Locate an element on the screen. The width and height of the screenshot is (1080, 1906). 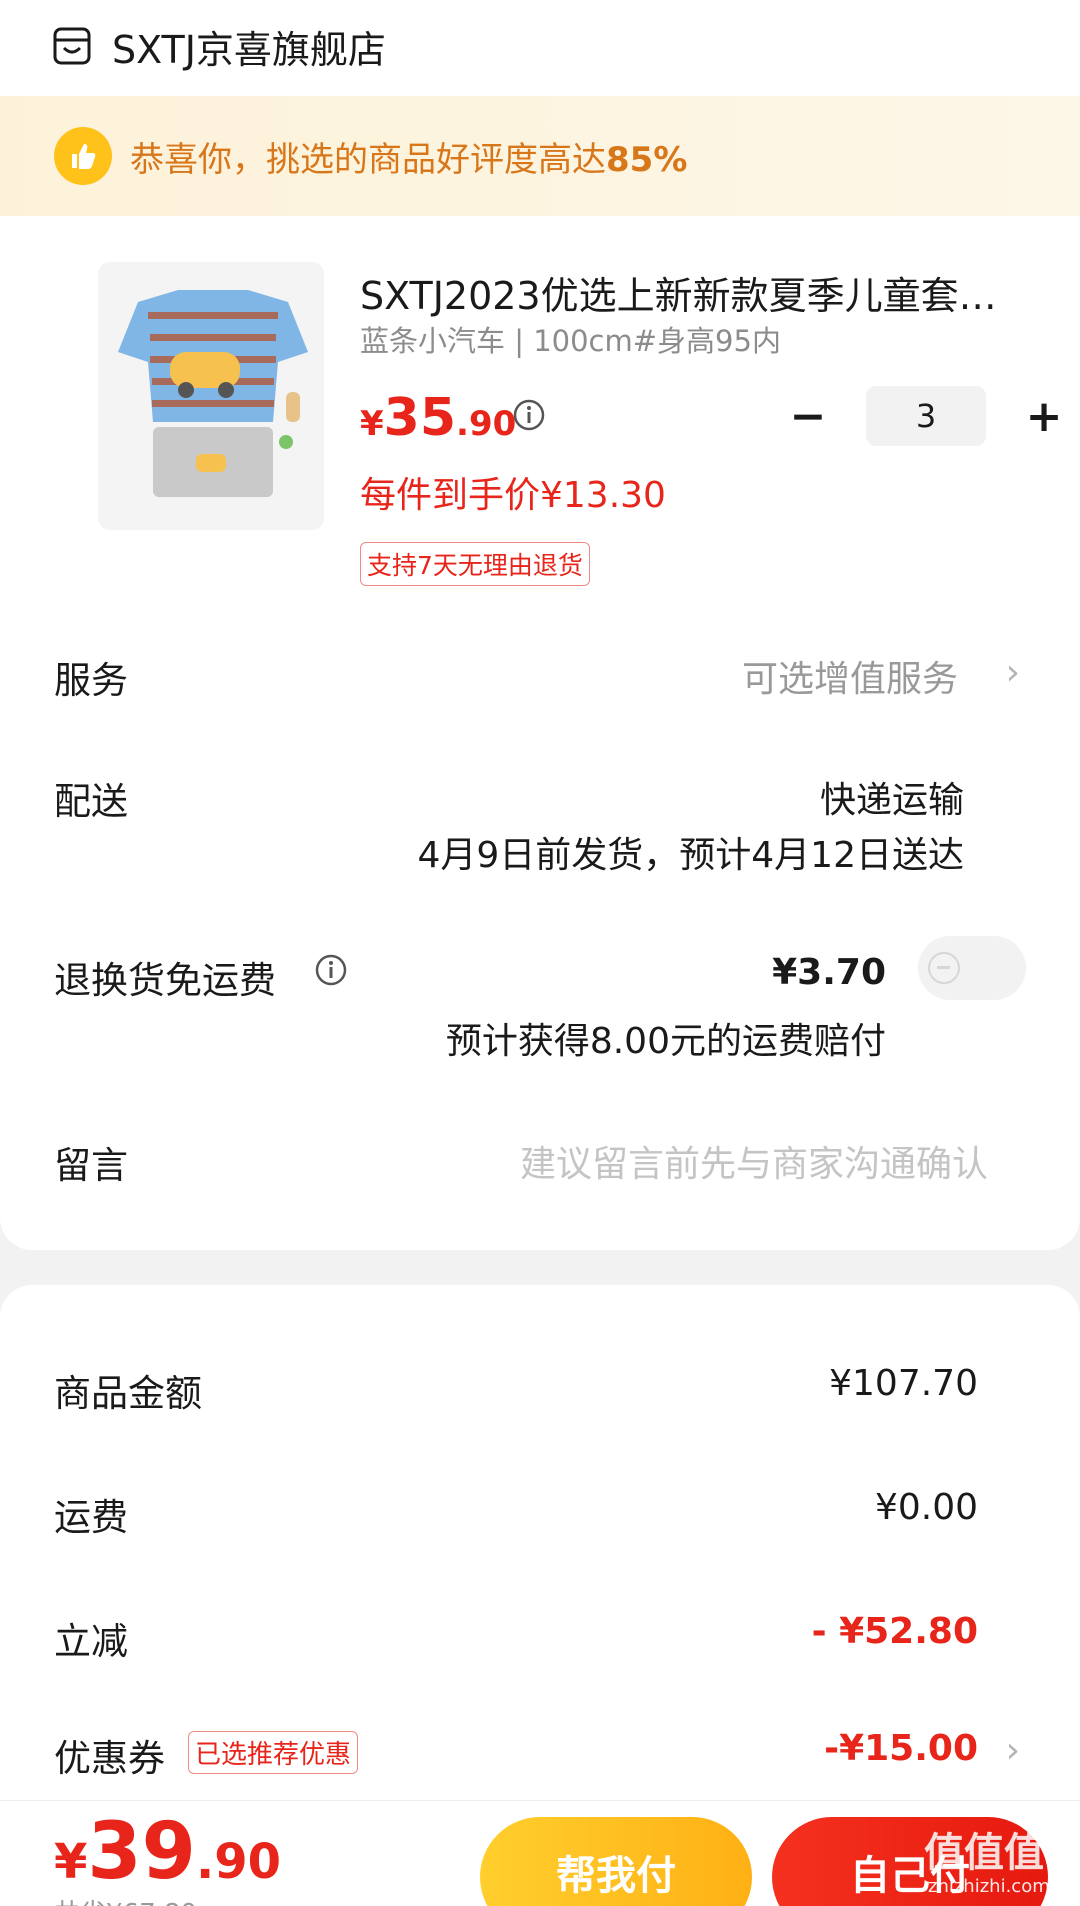
store-icon is located at coordinates (72, 46).